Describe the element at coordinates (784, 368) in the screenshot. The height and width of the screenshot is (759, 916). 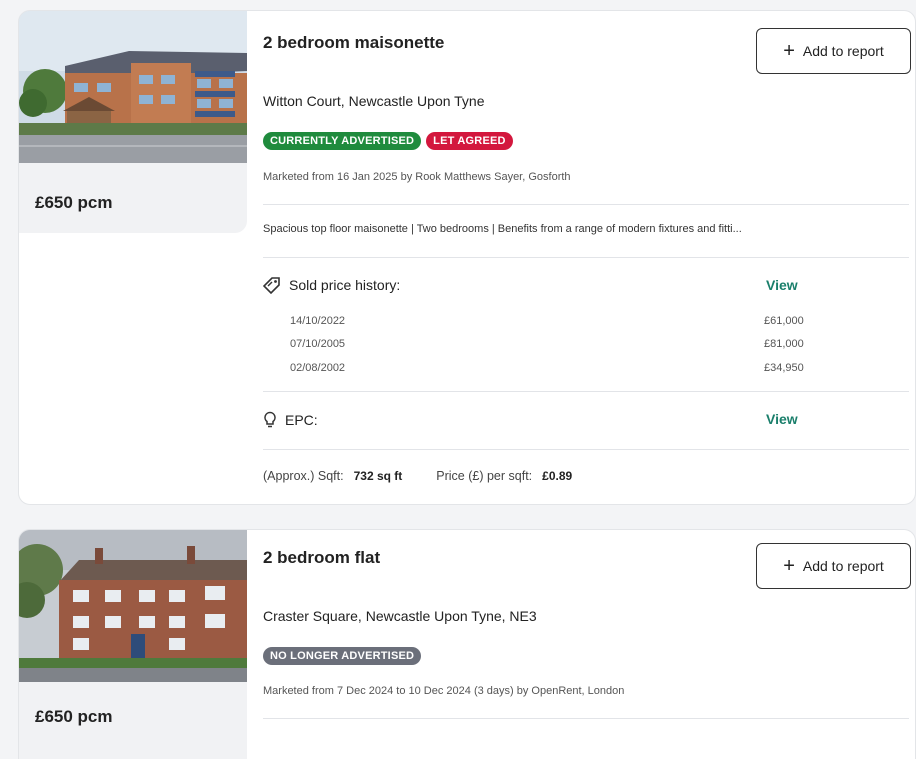
I see `history-price: £34,950` at that location.